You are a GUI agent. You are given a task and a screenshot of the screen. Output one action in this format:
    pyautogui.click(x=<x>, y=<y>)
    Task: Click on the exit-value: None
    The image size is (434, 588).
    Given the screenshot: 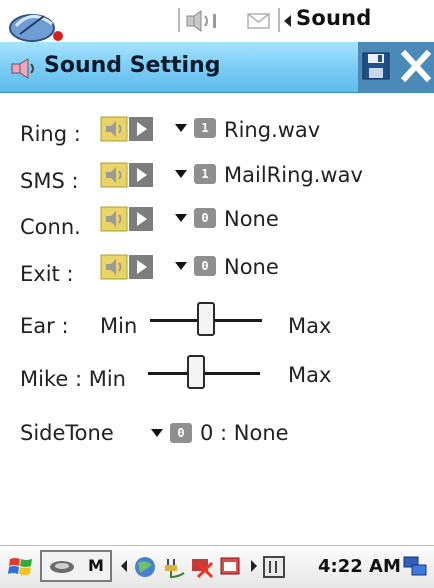 What is the action you would take?
    pyautogui.click(x=251, y=267)
    